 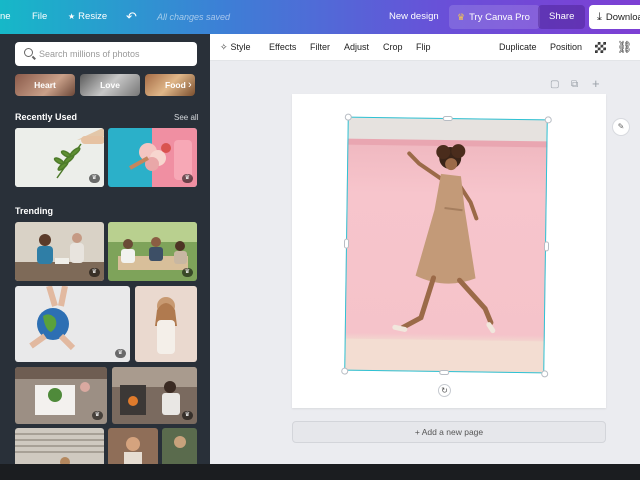 I want to click on rotate-icon: ↻, so click(x=444, y=390).